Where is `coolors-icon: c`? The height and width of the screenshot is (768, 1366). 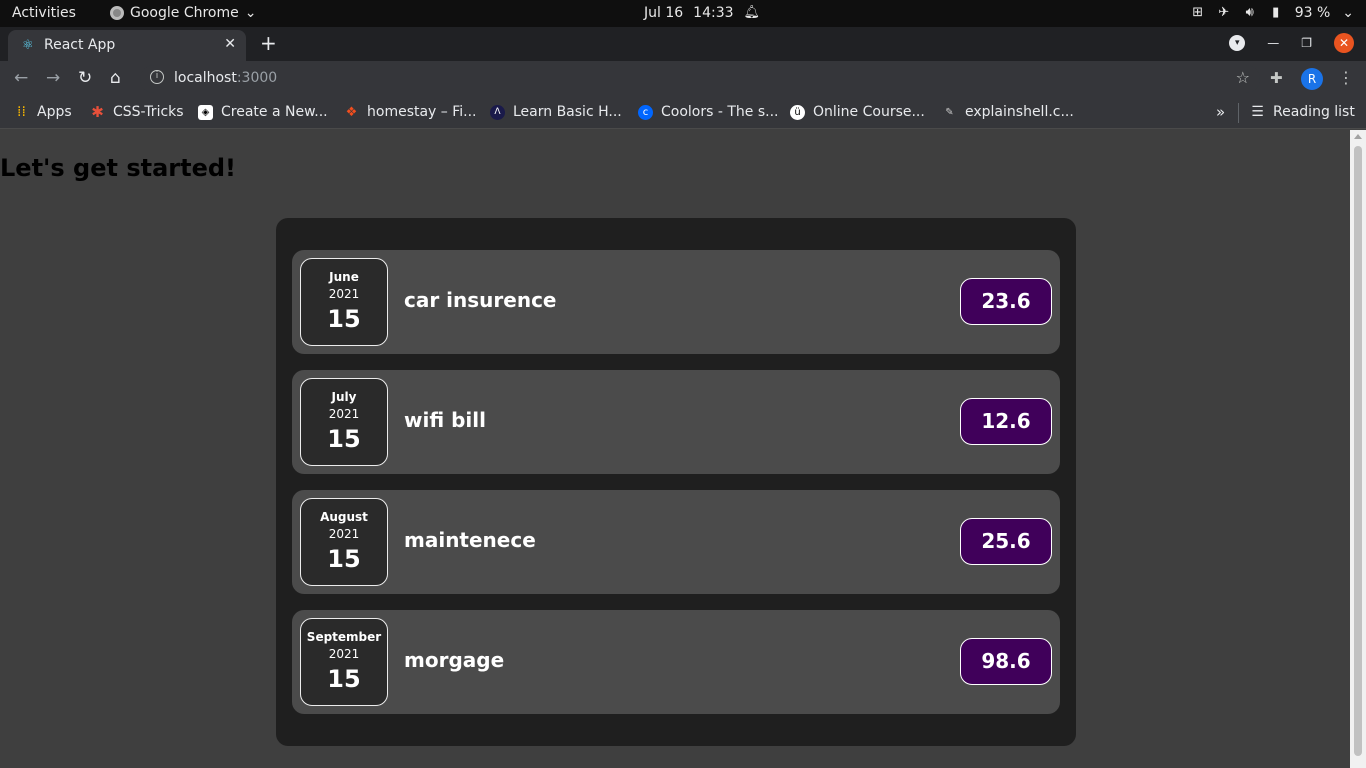
coolors-icon: c is located at coordinates (645, 112).